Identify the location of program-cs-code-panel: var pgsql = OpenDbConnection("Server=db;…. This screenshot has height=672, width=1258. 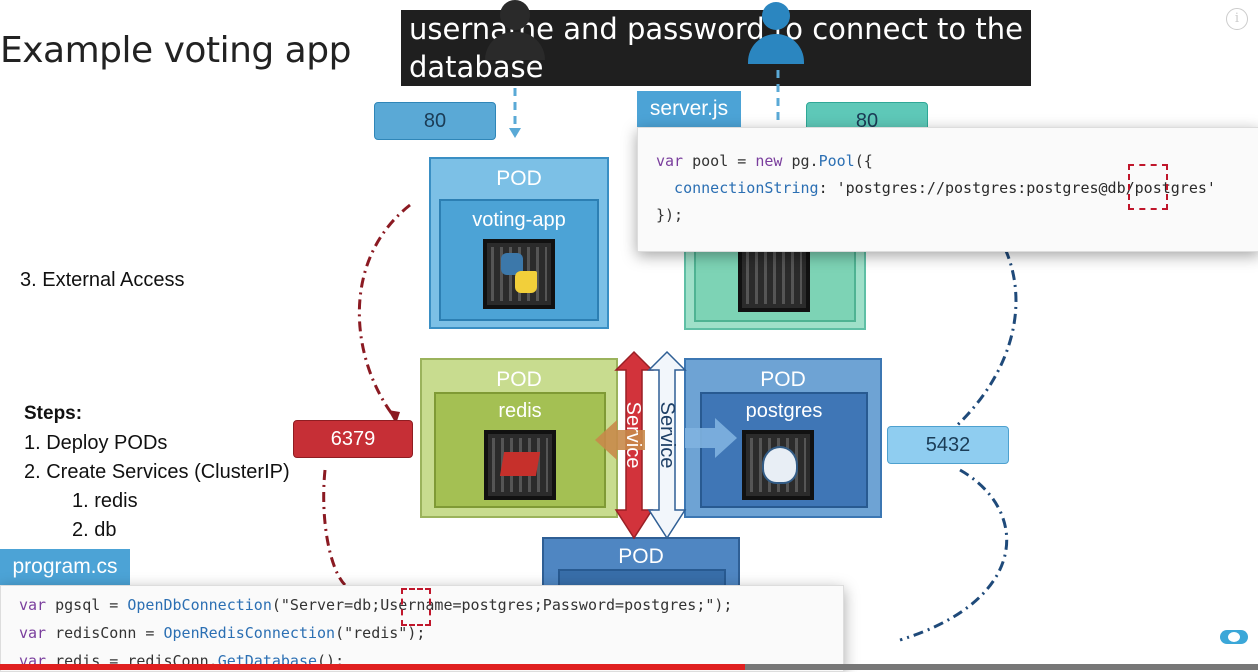
(422, 628).